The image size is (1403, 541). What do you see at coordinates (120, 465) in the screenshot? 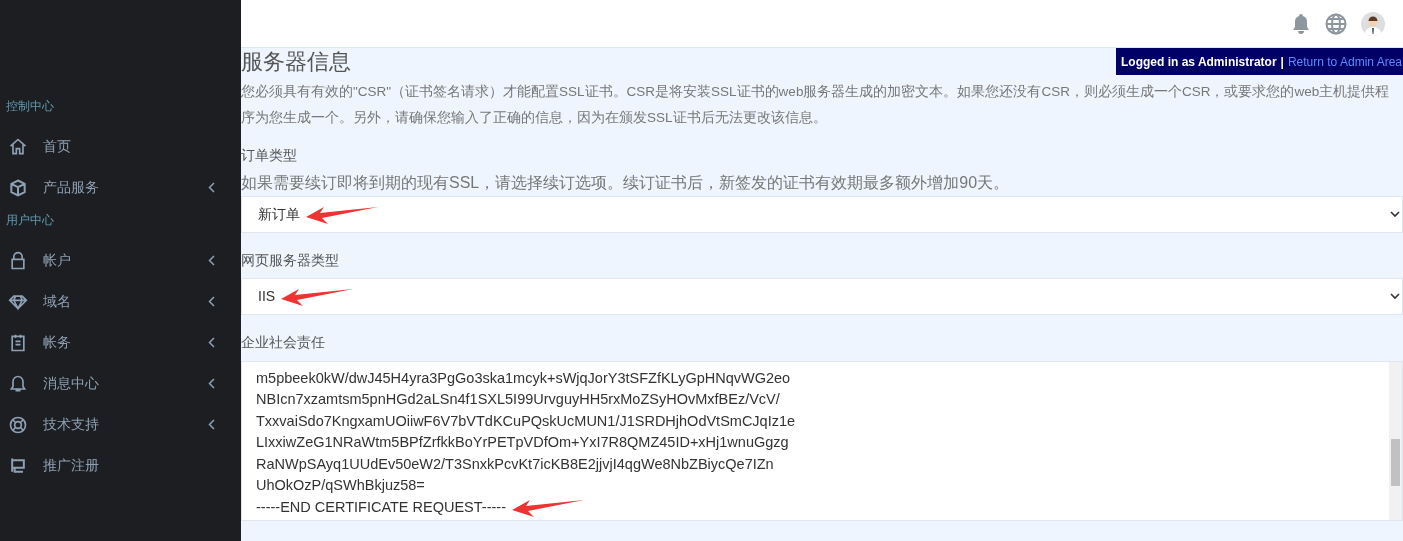
I see `sidebar-item: 推广注册` at bounding box center [120, 465].